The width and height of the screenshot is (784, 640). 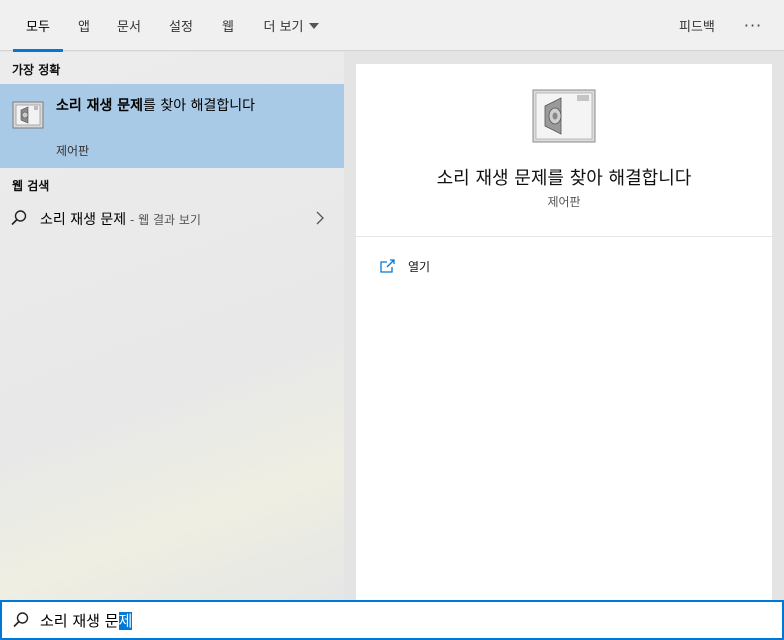 I want to click on tab-more-label: 더 보기, so click(x=283, y=27).